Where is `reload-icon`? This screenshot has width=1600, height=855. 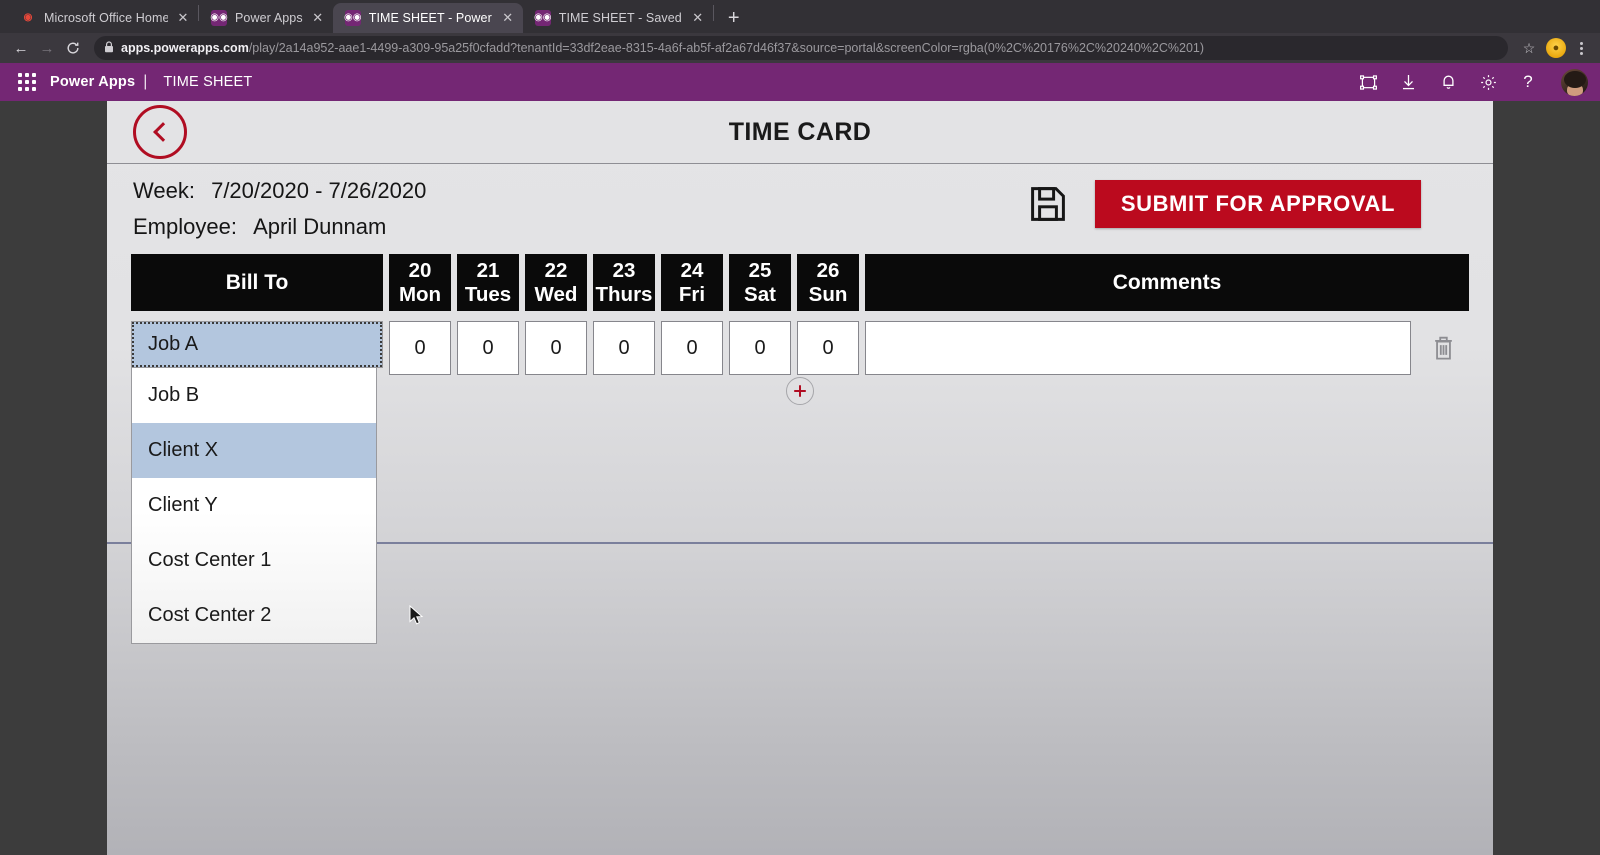
reload-icon is located at coordinates (73, 48).